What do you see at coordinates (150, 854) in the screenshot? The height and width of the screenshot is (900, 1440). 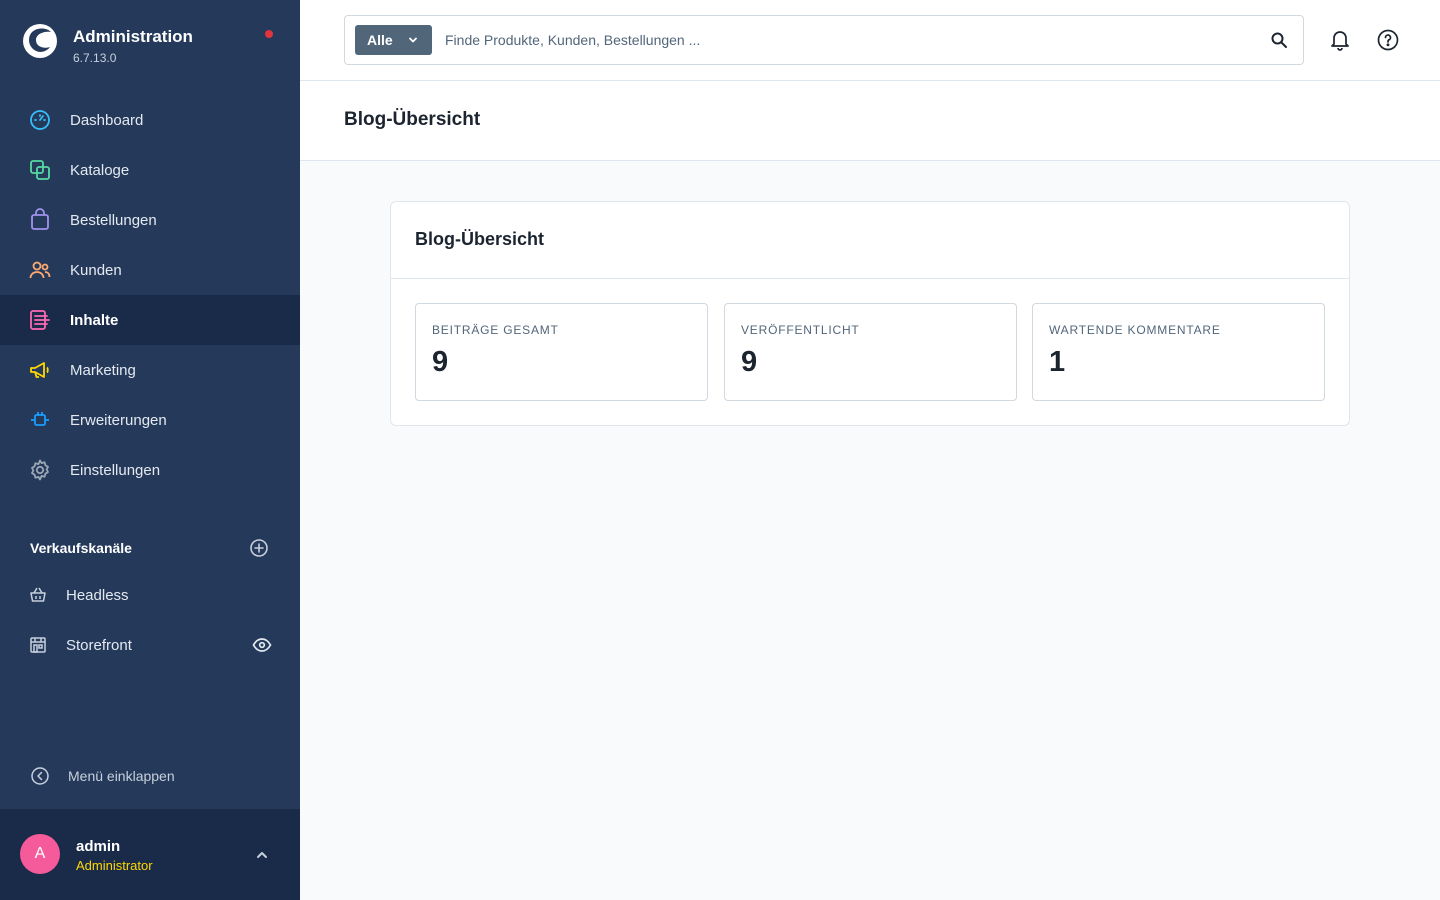 I see `user-menu: A admin Administrator` at bounding box center [150, 854].